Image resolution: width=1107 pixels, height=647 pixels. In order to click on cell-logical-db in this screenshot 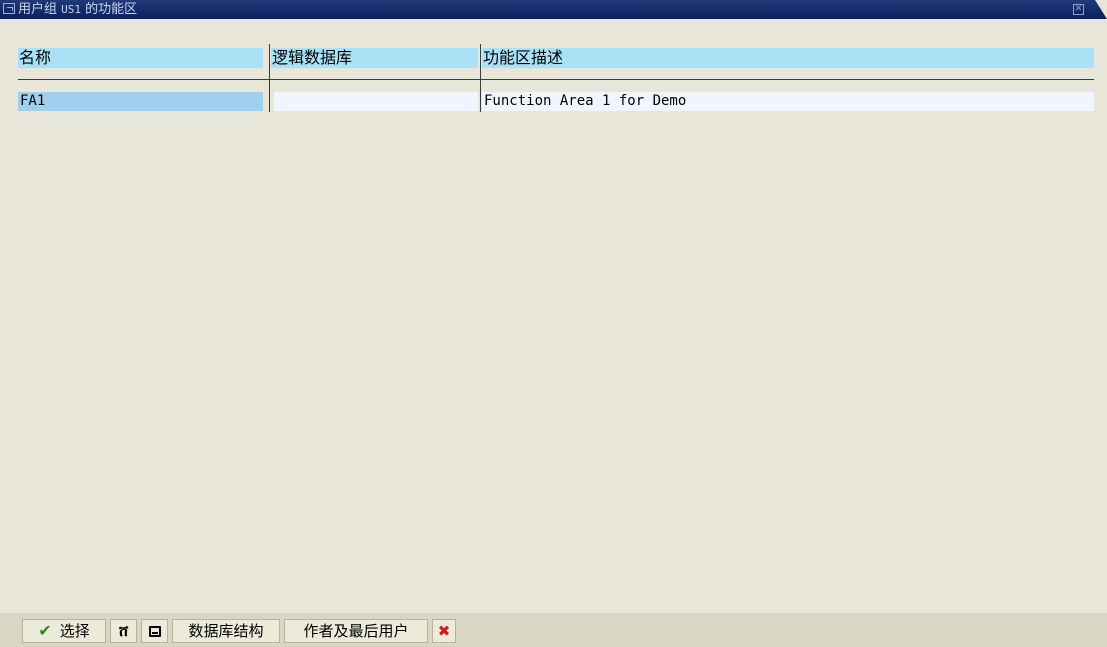, I will do `click(376, 101)`.